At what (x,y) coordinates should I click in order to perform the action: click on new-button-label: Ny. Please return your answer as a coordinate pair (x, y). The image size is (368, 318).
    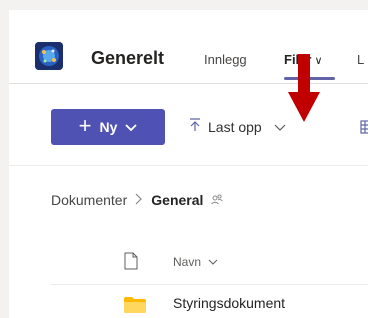
    Looking at the image, I should click on (108, 127).